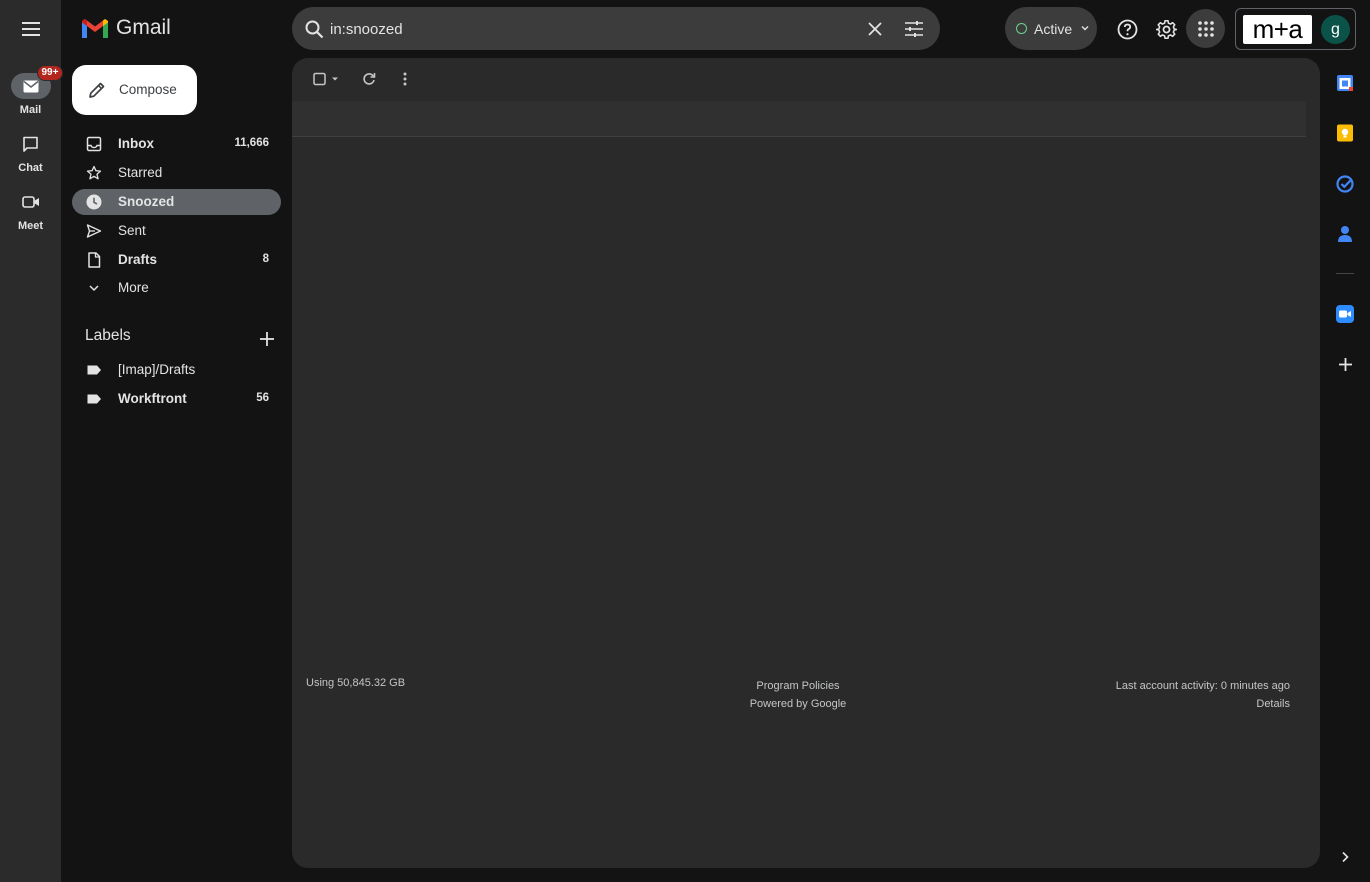 The image size is (1370, 882). I want to click on nav-item-inbox: Inbox 11,666, so click(176, 144).